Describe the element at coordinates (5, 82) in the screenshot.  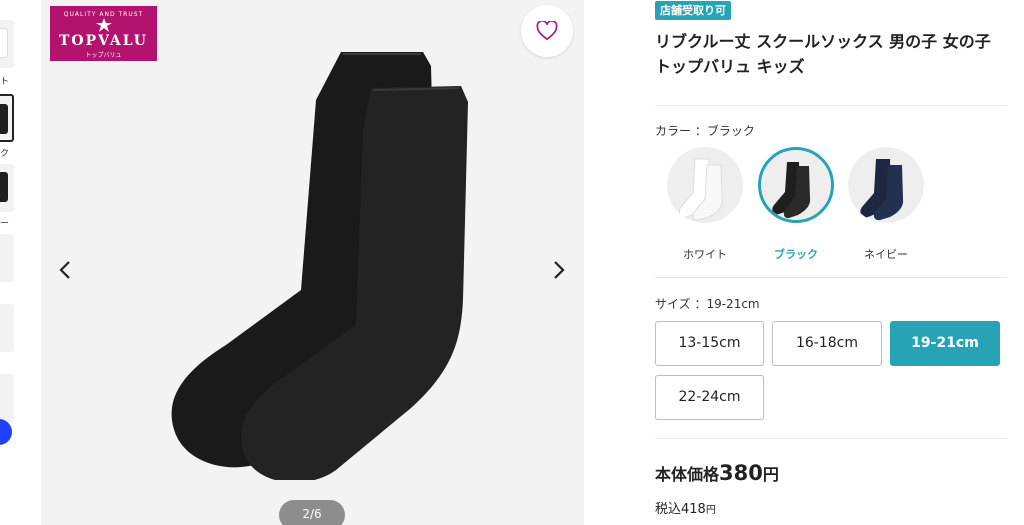
I see `thumbnail-label: ト` at that location.